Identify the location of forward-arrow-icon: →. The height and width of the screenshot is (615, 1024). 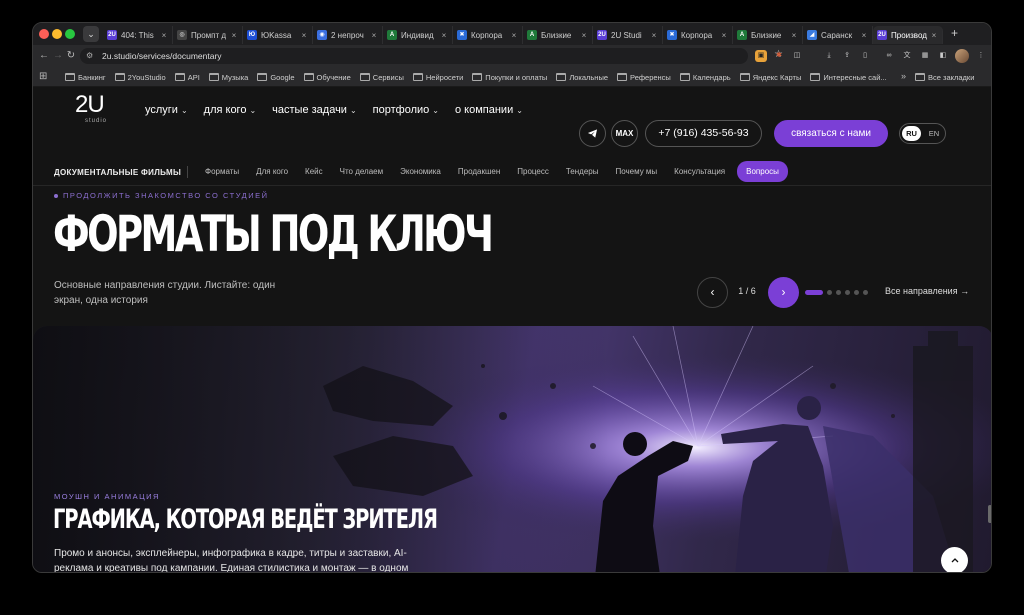
(58, 56).